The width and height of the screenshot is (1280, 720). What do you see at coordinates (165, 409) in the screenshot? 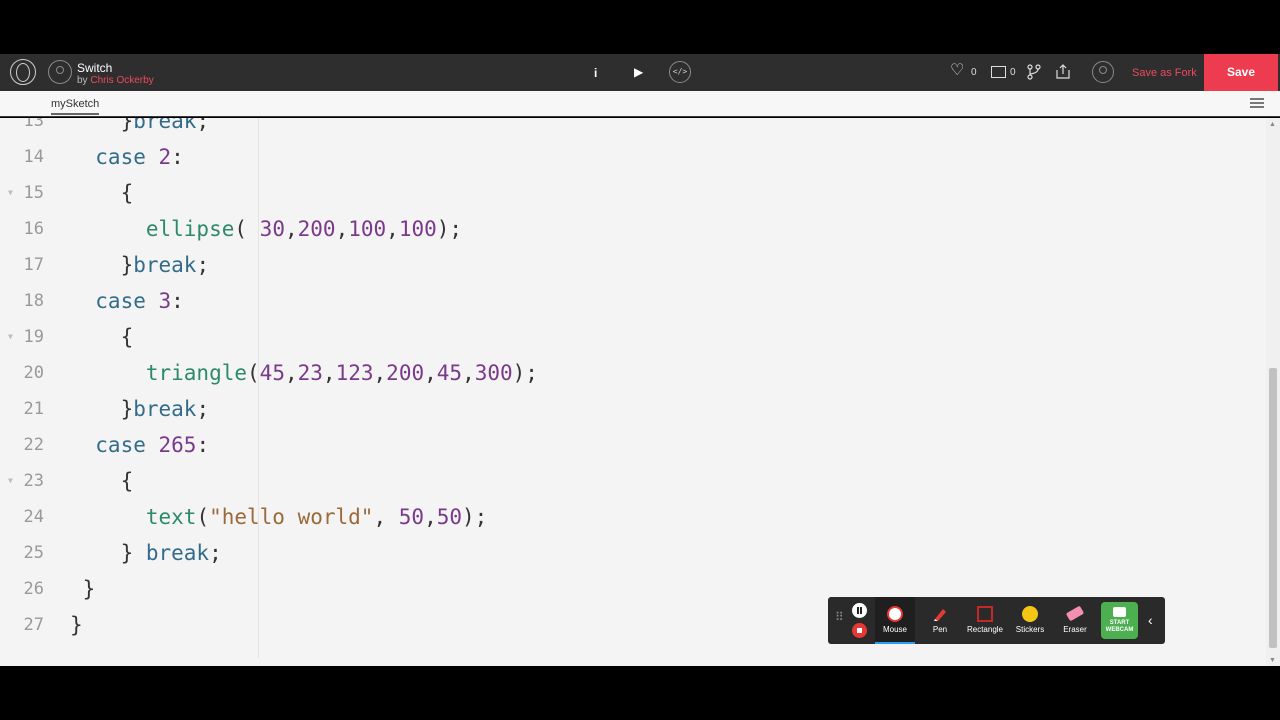
I see `code-token: break` at bounding box center [165, 409].